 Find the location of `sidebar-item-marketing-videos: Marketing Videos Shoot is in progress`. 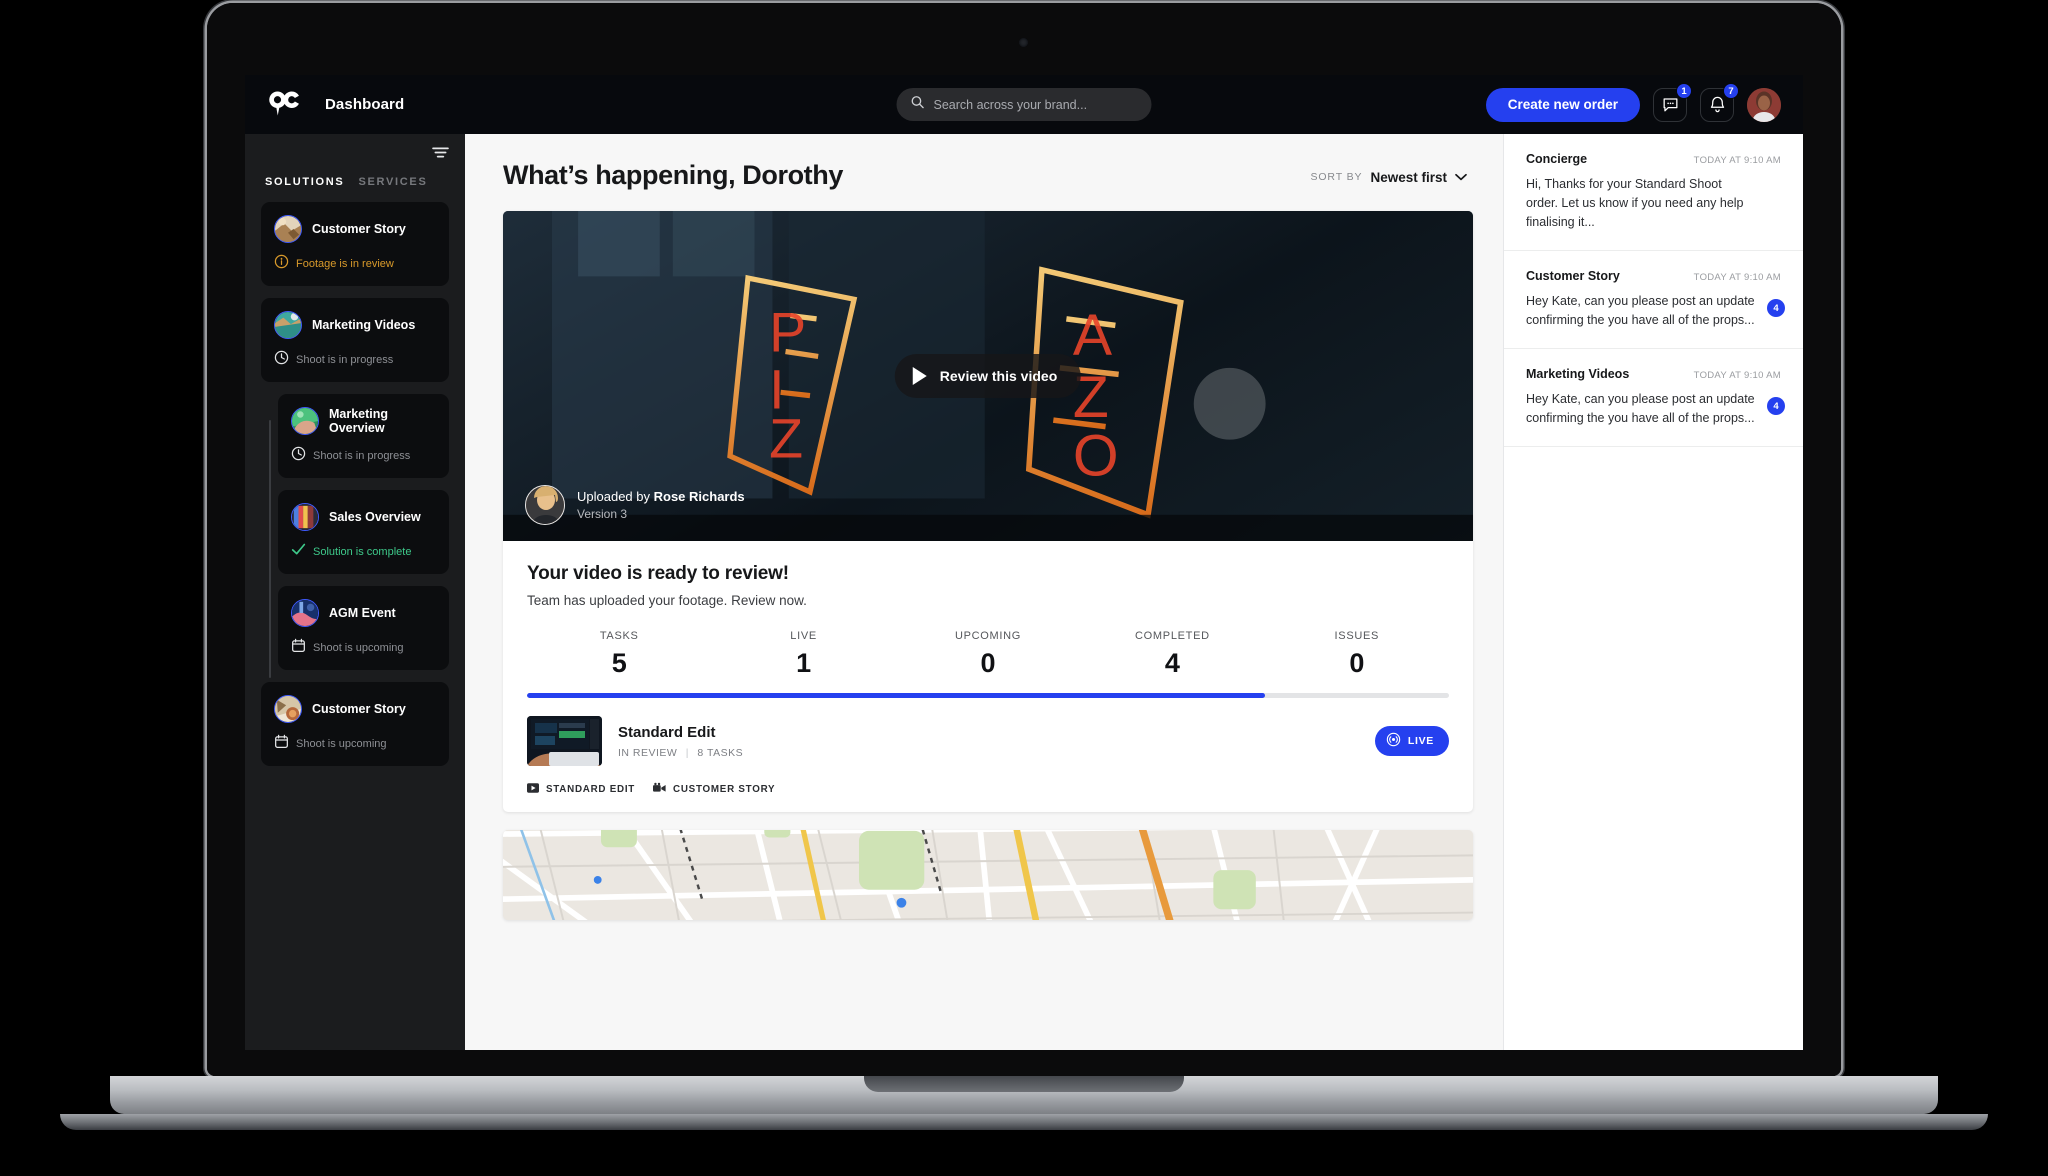

sidebar-item-marketing-videos: Marketing Videos Shoot is in progress is located at coordinates (355, 340).